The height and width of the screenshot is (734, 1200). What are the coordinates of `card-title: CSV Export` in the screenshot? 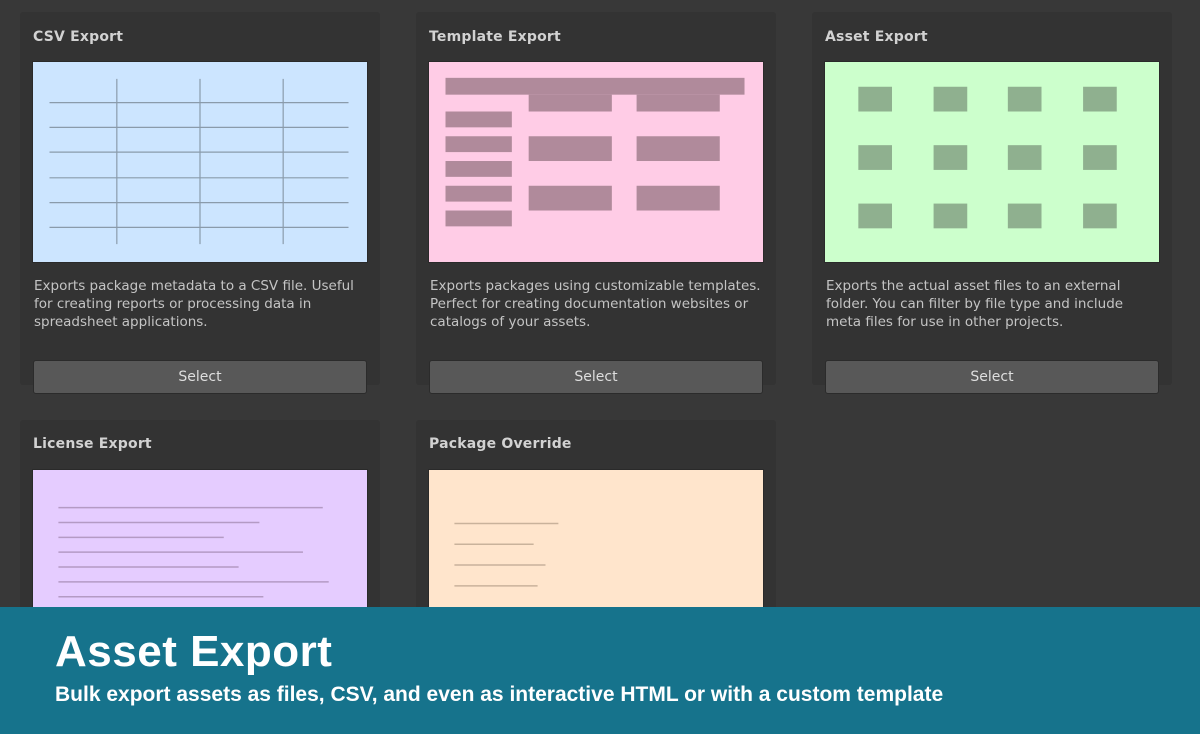 It's located at (78, 37).